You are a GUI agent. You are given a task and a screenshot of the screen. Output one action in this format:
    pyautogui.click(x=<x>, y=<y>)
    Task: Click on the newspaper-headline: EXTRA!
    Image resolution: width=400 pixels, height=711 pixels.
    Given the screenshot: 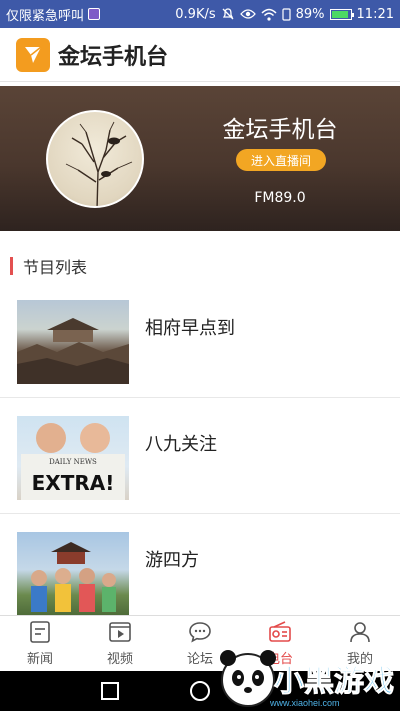 What is the action you would take?
    pyautogui.click(x=73, y=483)
    